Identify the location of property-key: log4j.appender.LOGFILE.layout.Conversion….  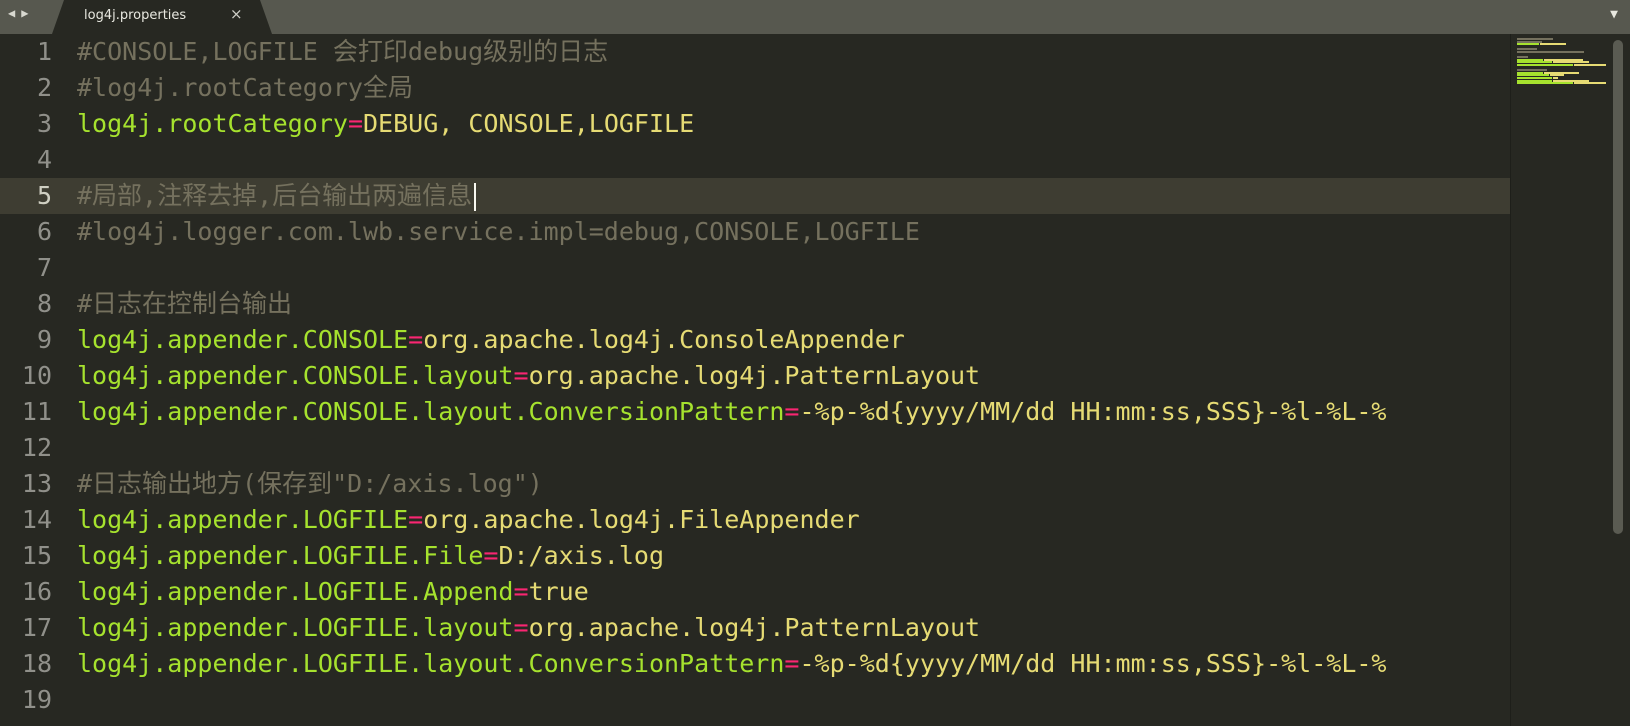
(431, 663).